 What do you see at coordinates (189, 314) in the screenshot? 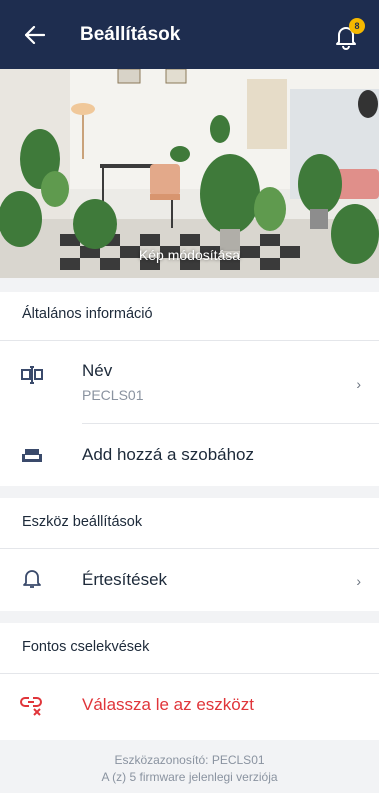
I see `general-info-heading: Általános információ` at bounding box center [189, 314].